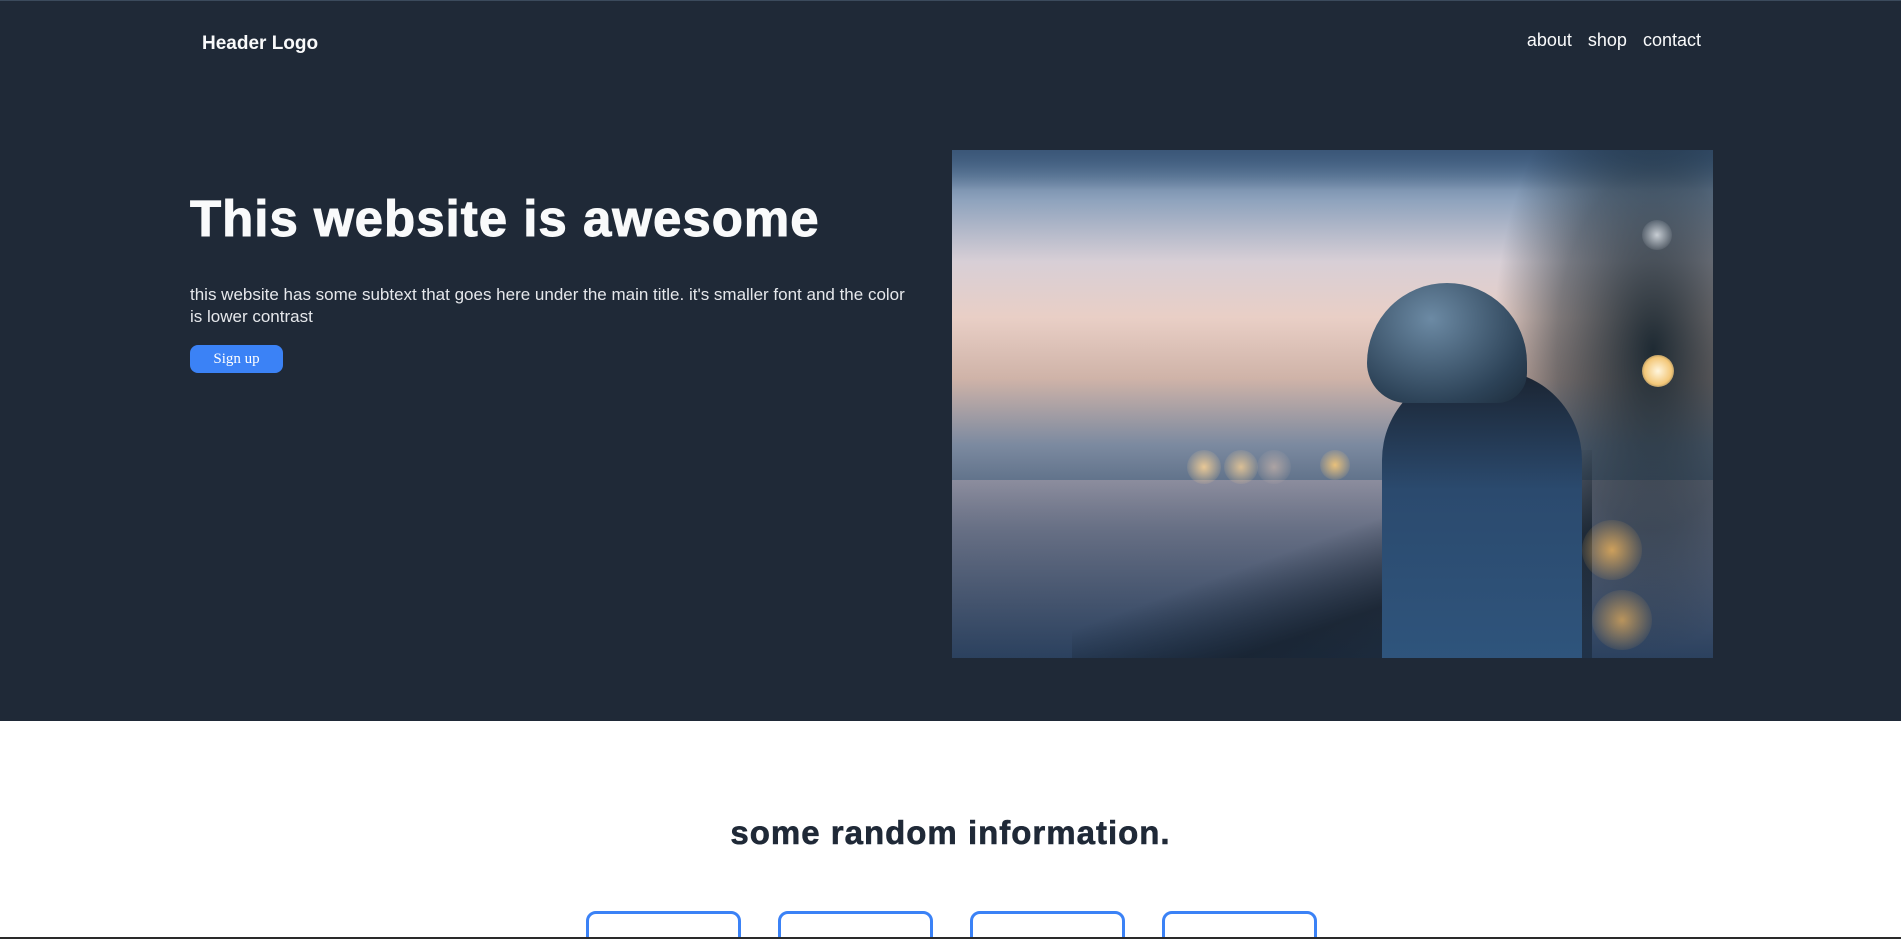 This screenshot has height=939, width=1901. I want to click on info-cards, so click(951, 925).